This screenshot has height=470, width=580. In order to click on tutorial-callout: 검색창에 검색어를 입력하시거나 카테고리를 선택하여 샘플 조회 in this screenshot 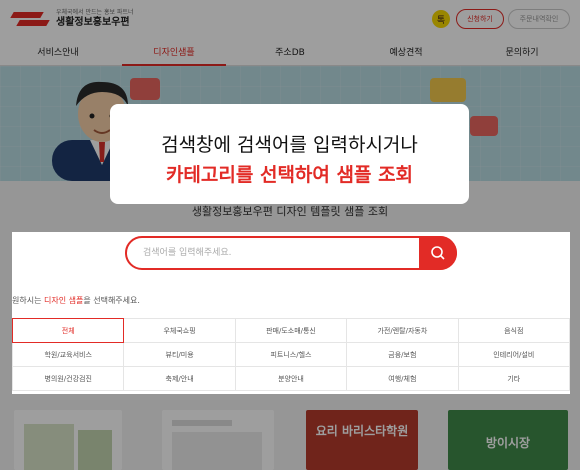, I will do `click(289, 154)`.